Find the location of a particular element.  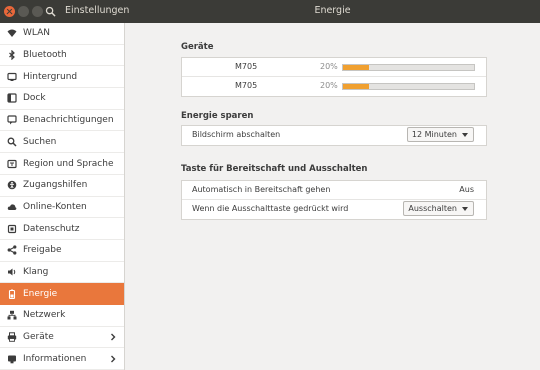

sidebar-item-label: Dock is located at coordinates (34, 98).